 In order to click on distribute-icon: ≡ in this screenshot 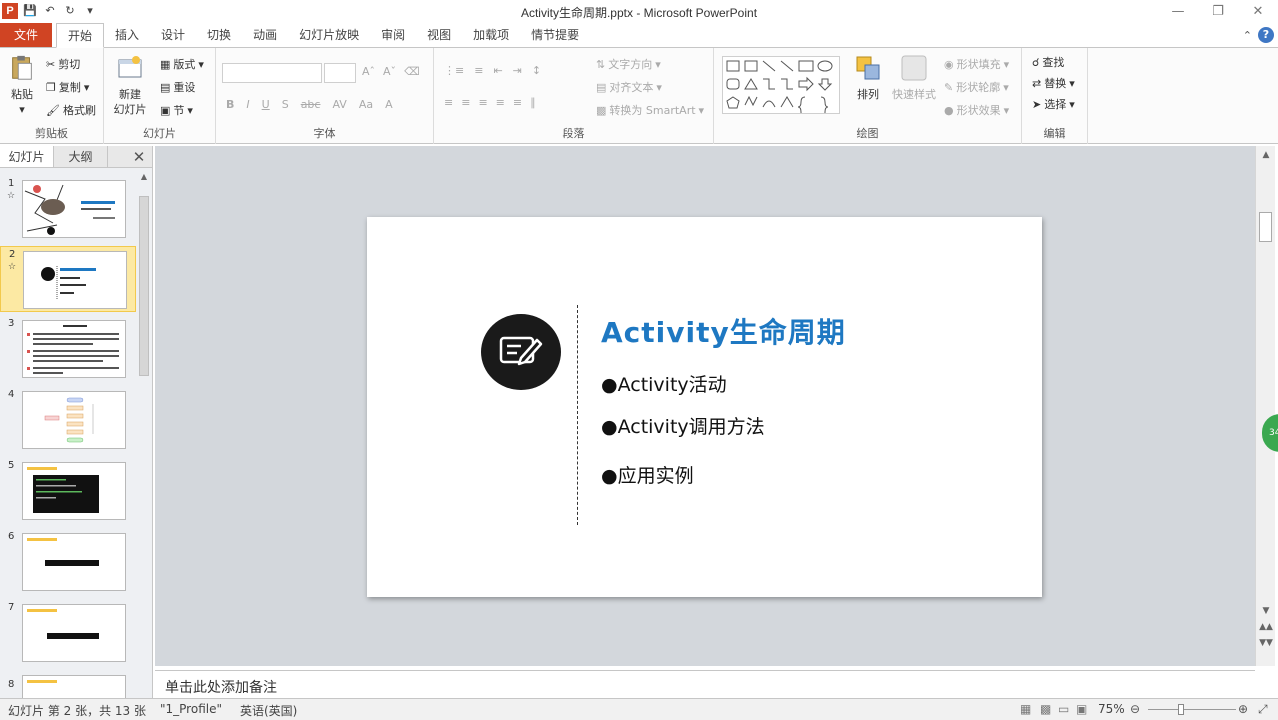, I will do `click(517, 102)`.